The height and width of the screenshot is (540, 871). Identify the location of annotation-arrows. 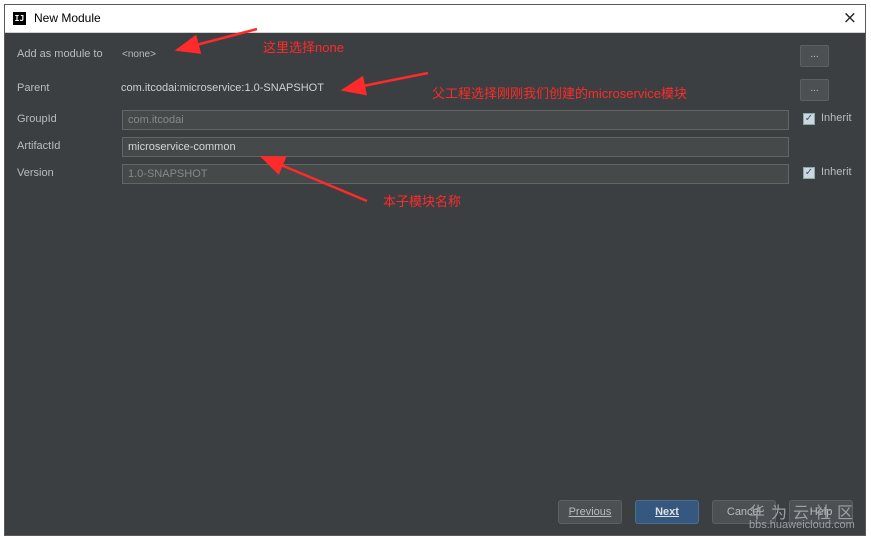
(301, 115).